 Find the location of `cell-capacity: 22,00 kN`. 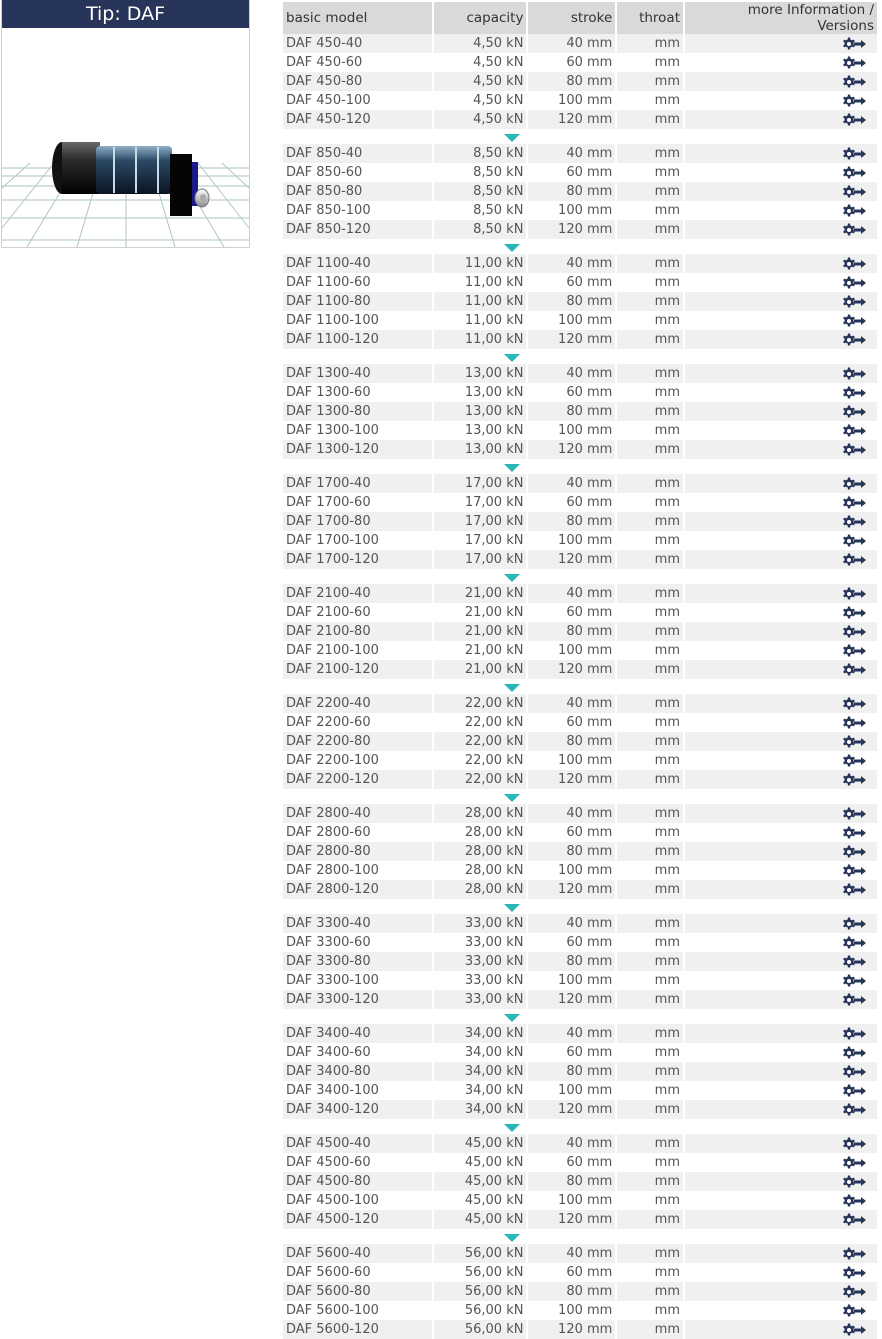

cell-capacity: 22,00 kN is located at coordinates (480, 722).